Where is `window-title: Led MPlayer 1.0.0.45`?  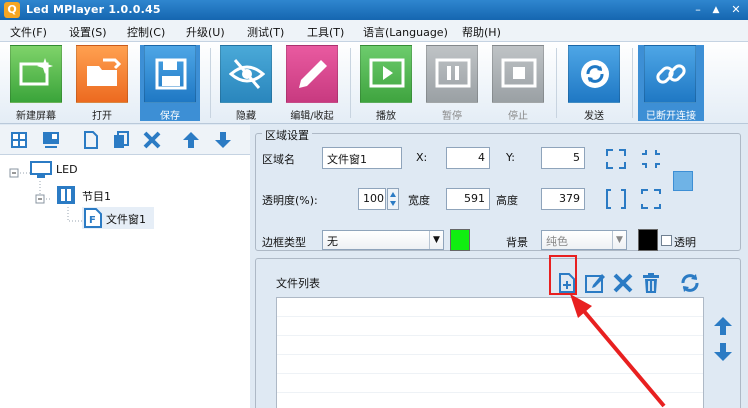
window-title: Led MPlayer 1.0.0.45 is located at coordinates (93, 9).